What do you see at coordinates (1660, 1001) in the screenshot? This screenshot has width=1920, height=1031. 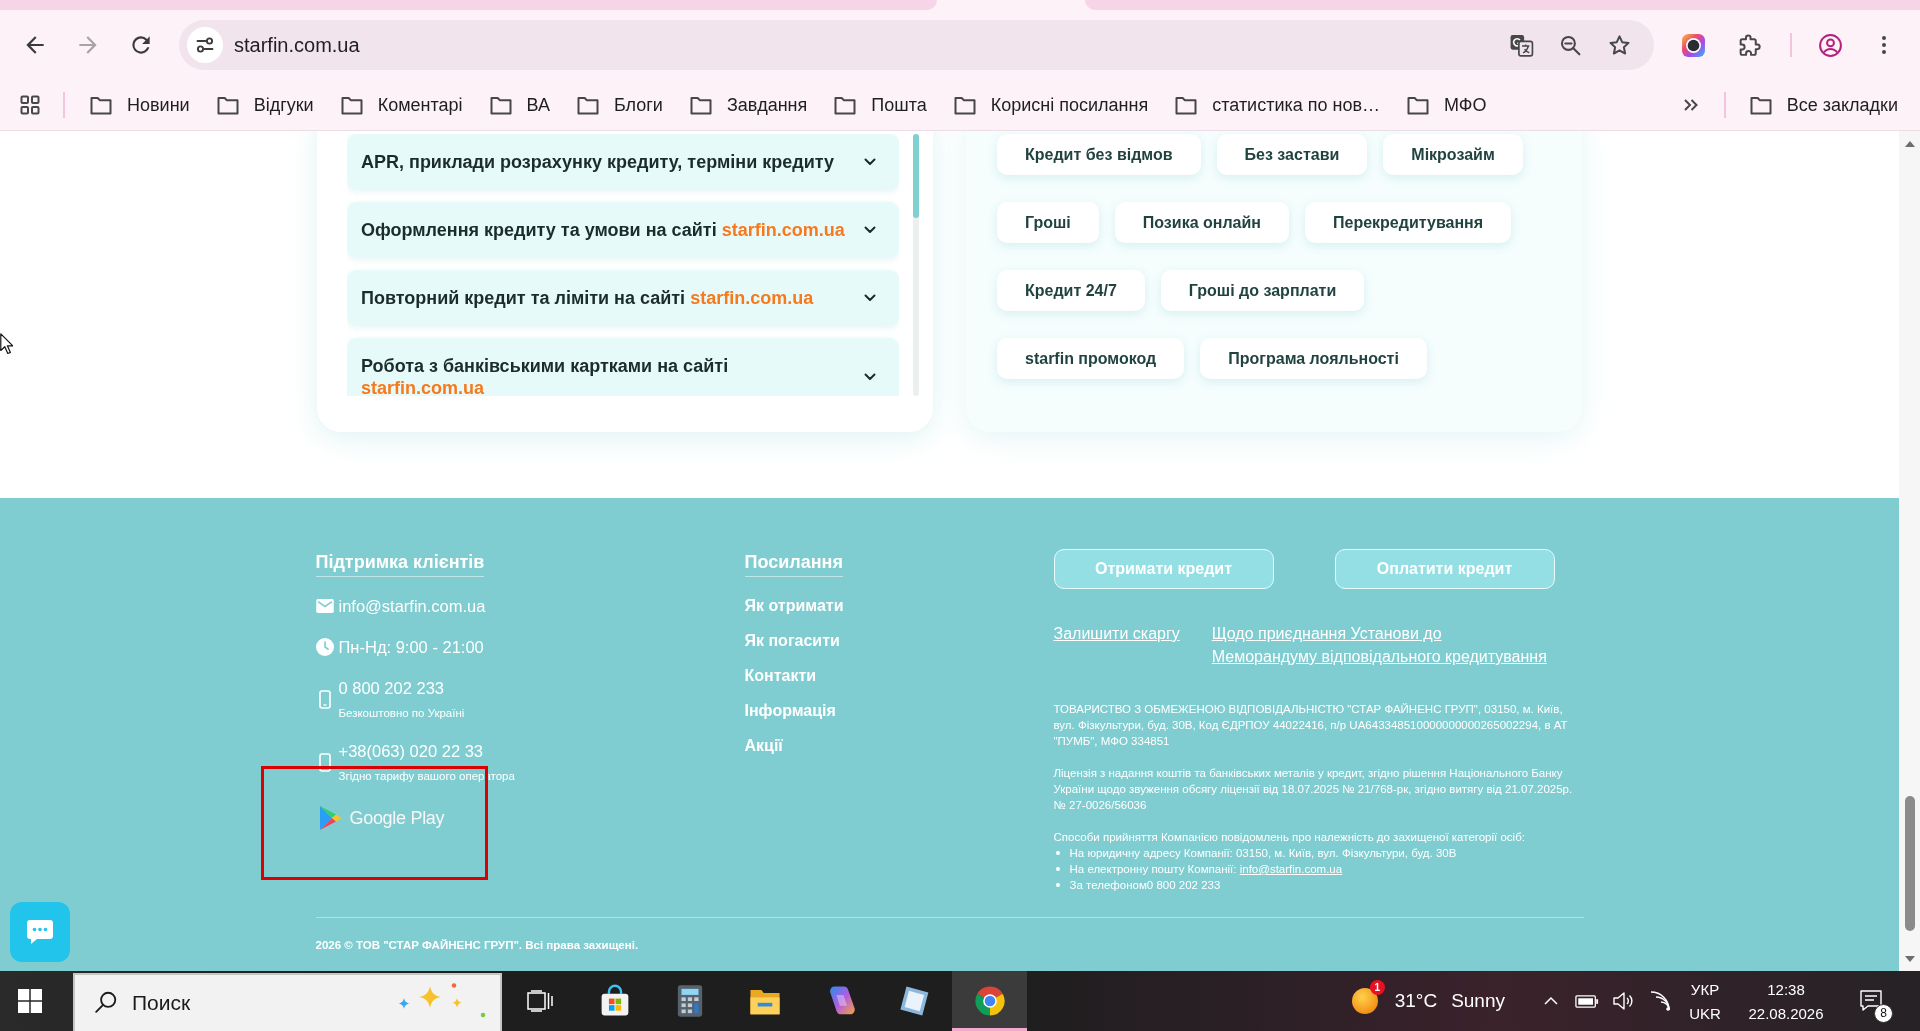 I see `wifi-icon` at bounding box center [1660, 1001].